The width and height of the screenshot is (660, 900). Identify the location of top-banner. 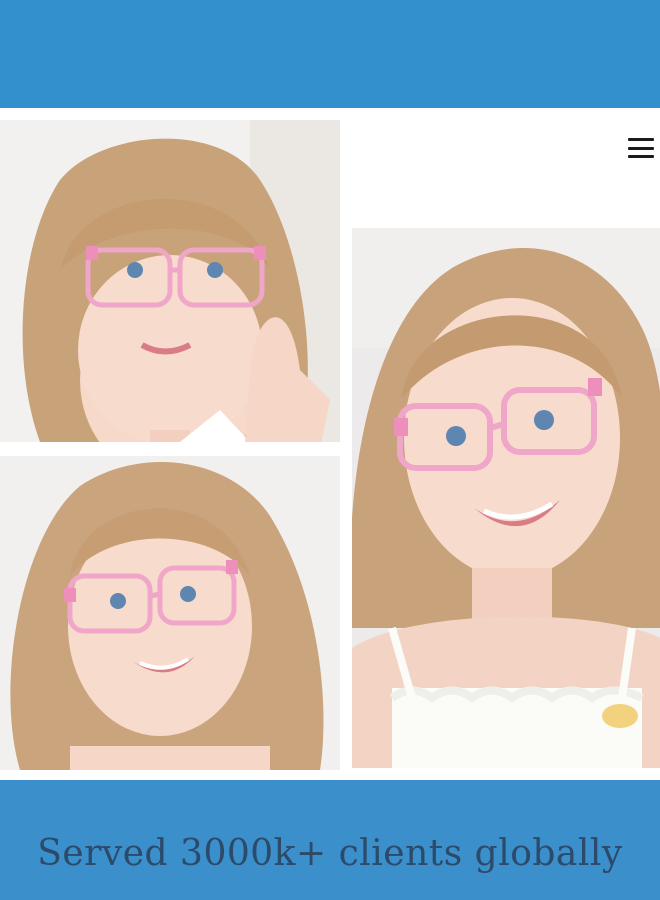
(330, 54).